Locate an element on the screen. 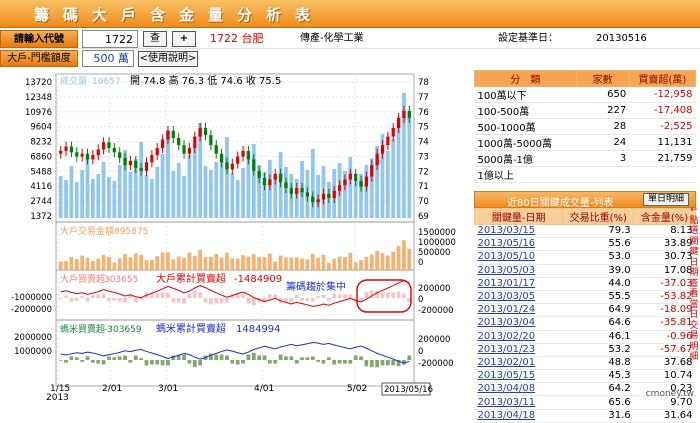 The width and height of the screenshot is (700, 423). gold-header: 含金量(%) is located at coordinates (664, 216).